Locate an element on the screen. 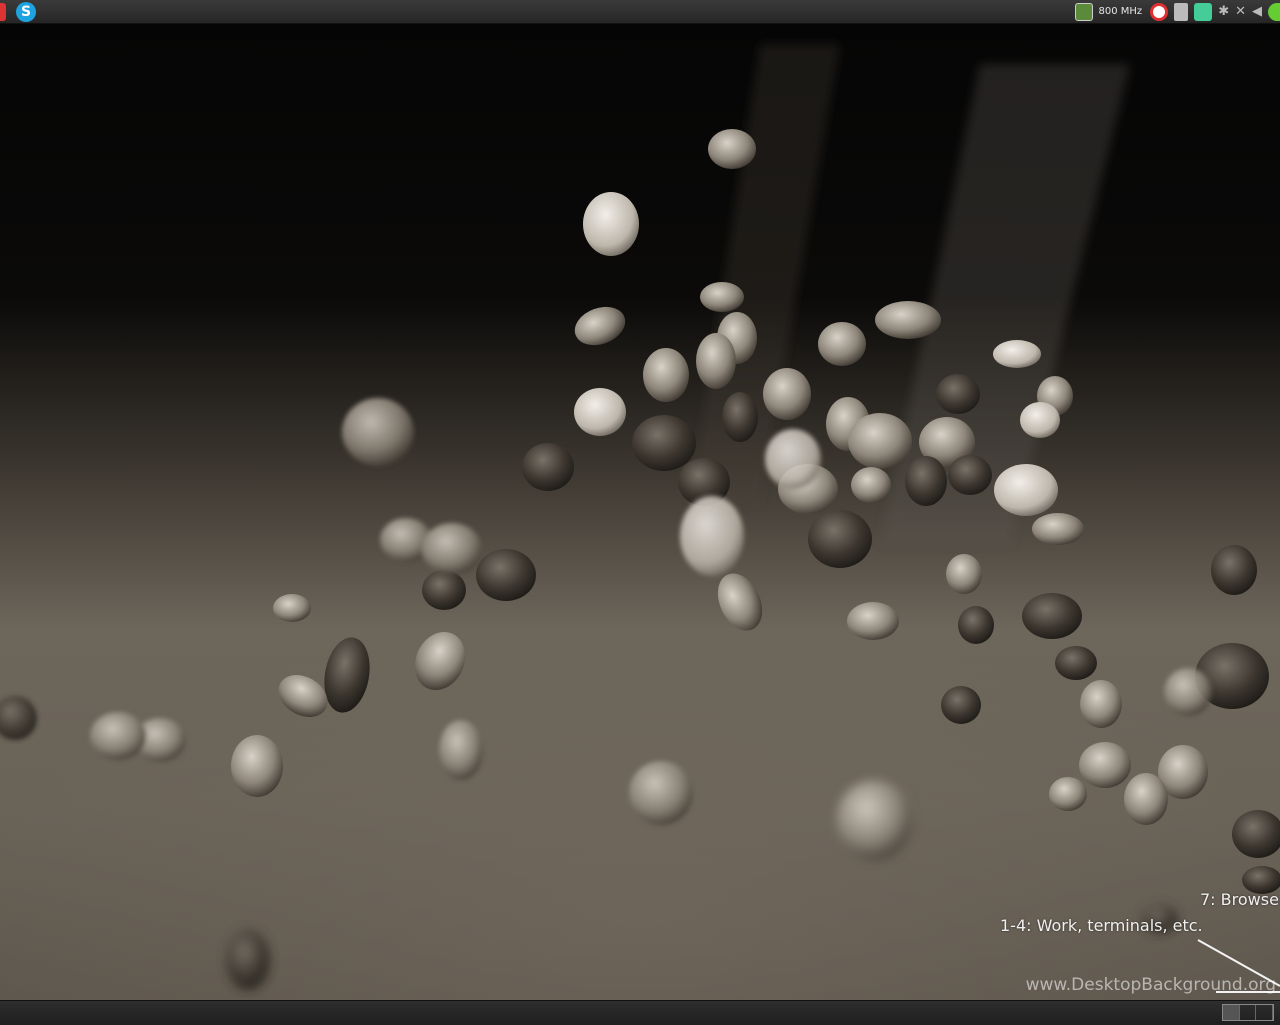  cpu-frequency-label: 800 MHz is located at coordinates (1121, 11).